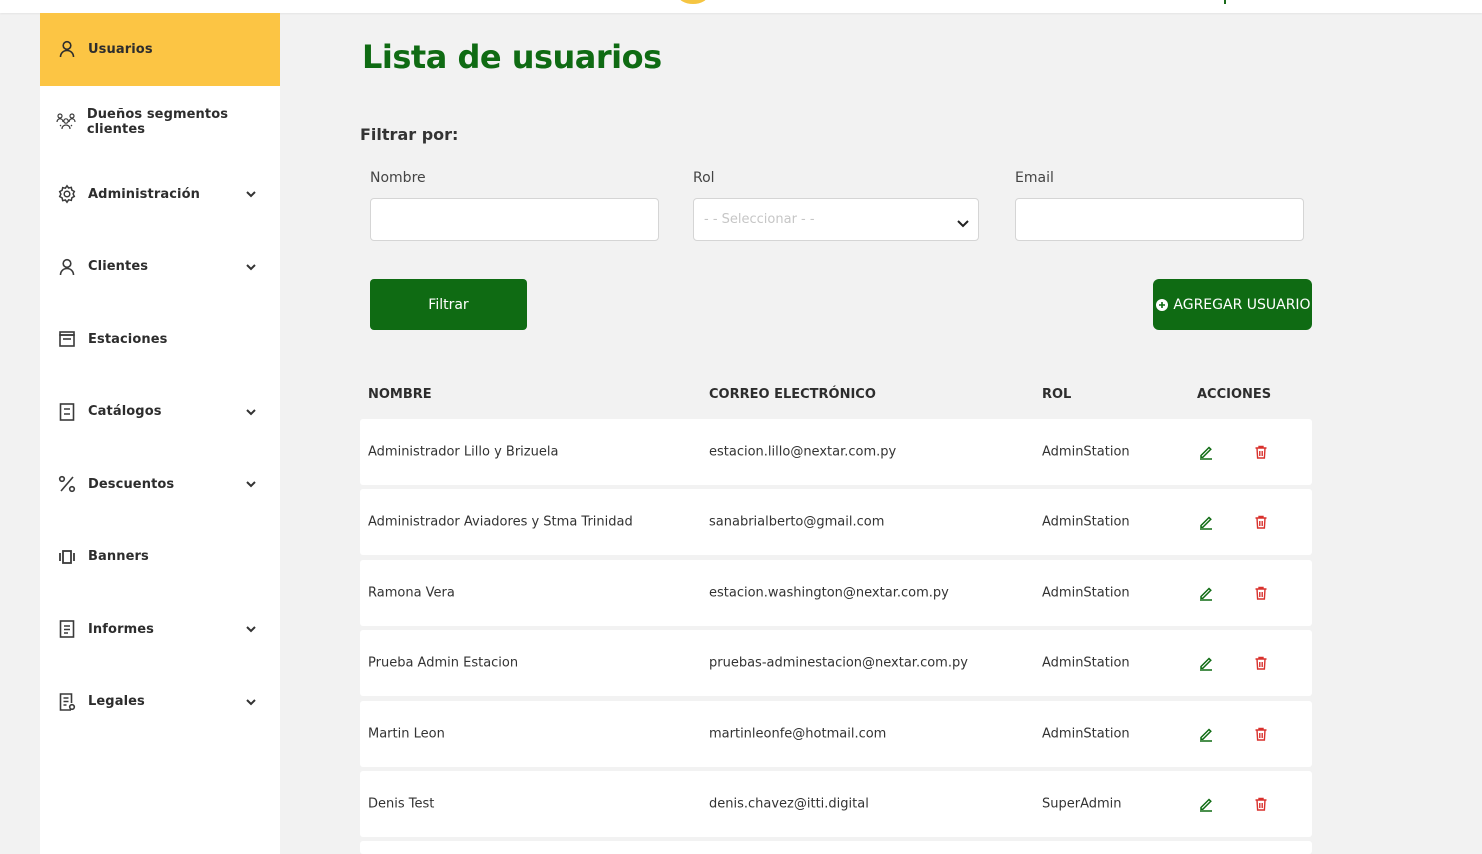  What do you see at coordinates (160, 49) in the screenshot?
I see `sidebar-item-usuarios: Usuarios` at bounding box center [160, 49].